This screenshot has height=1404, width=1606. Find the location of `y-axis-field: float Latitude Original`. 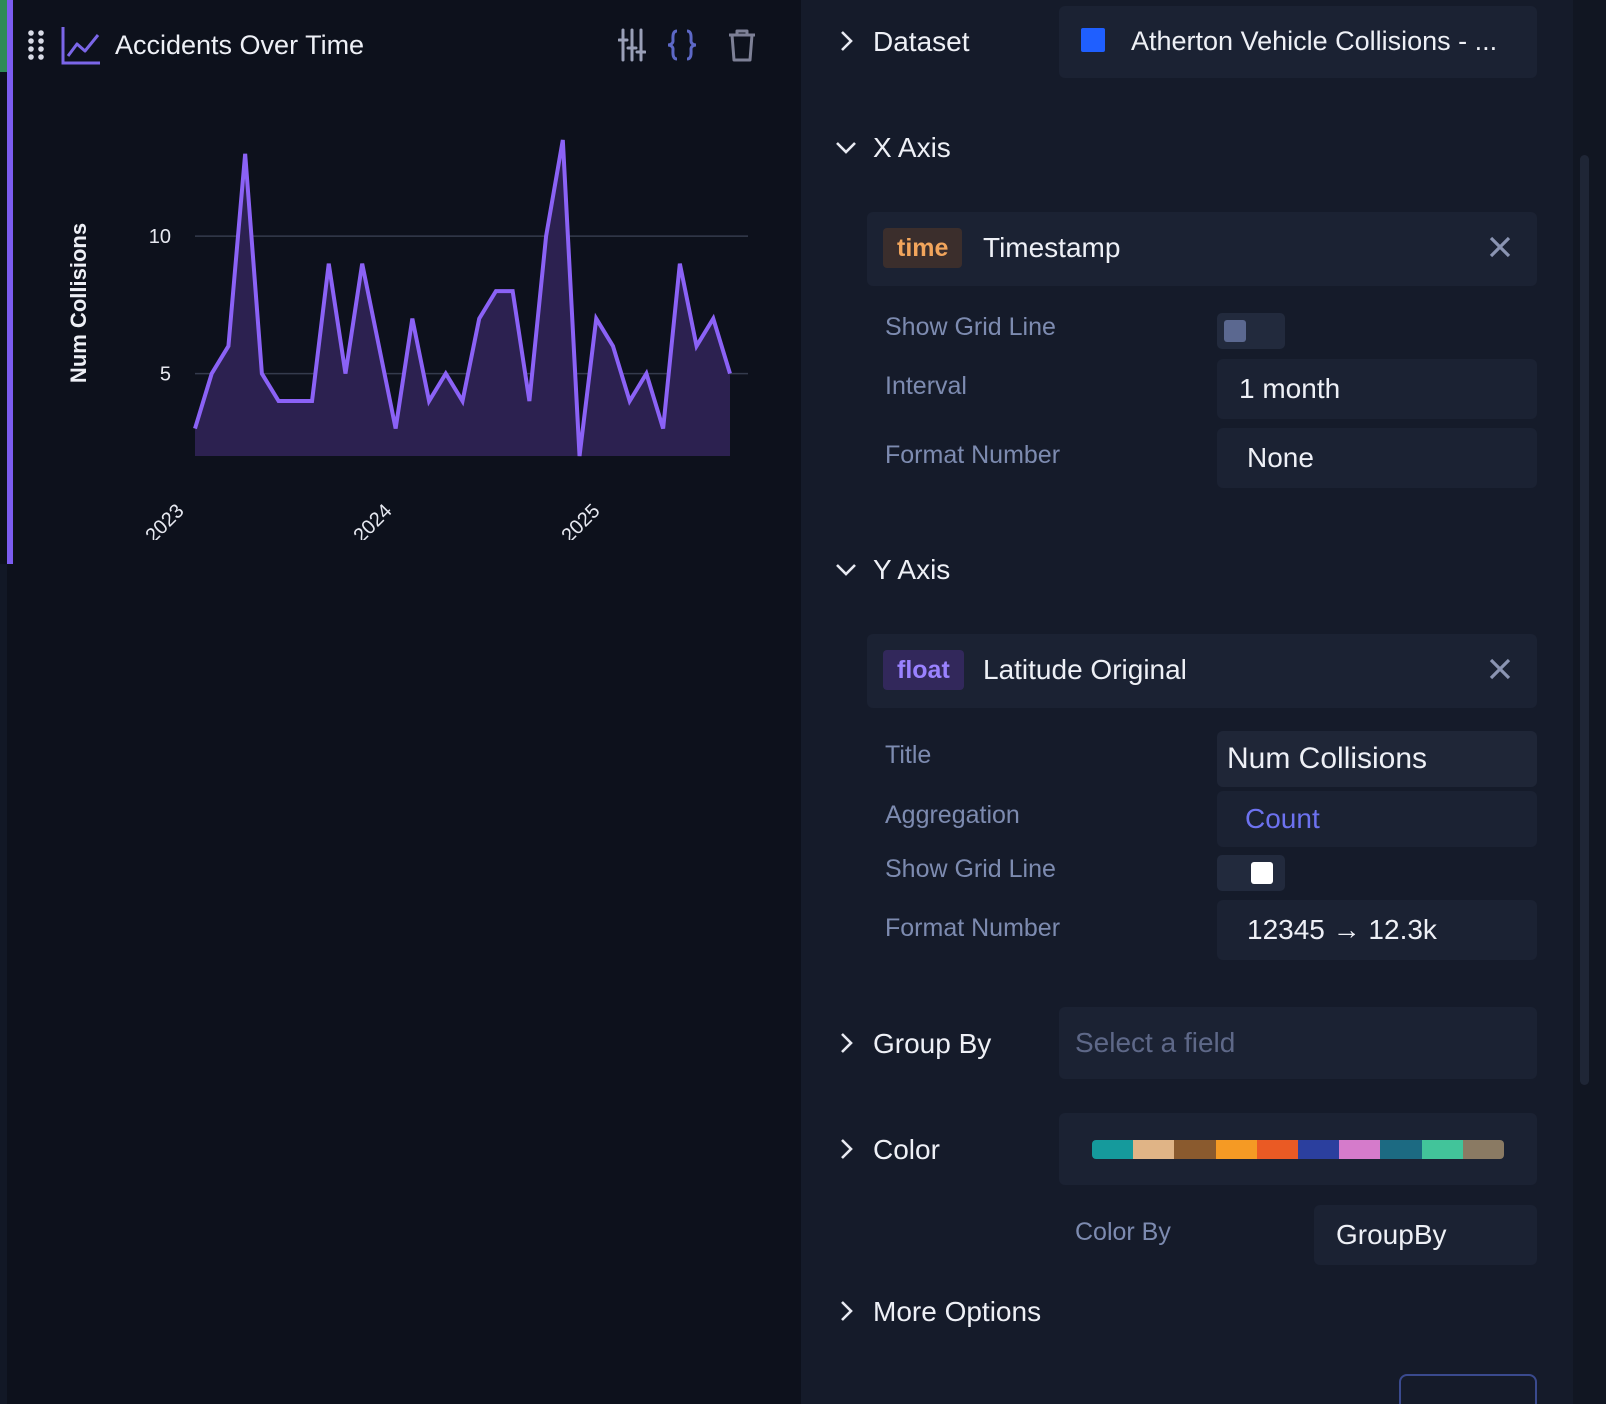

y-axis-field: float Latitude Original is located at coordinates (1202, 671).